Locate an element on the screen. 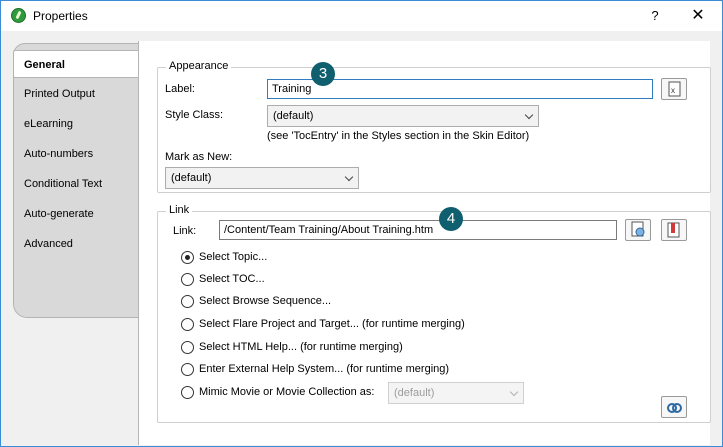 Image resolution: width=723 pixels, height=447 pixels. bookmark-button is located at coordinates (674, 230).